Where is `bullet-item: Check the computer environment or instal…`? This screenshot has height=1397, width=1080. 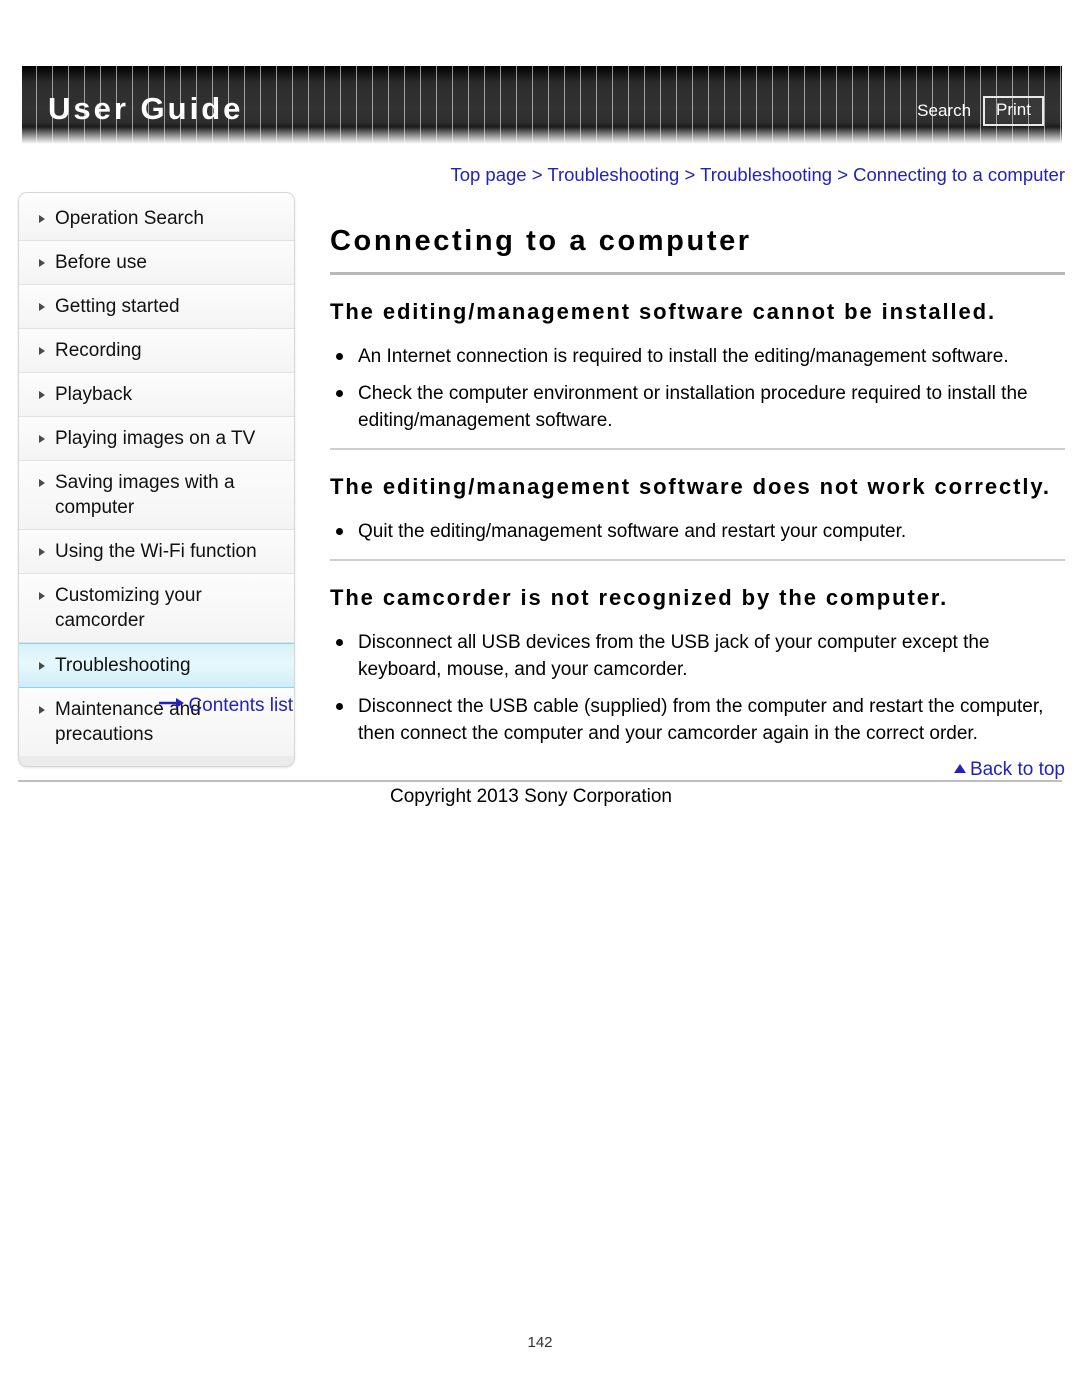 bullet-item: Check the computer environment or instal… is located at coordinates (697, 407).